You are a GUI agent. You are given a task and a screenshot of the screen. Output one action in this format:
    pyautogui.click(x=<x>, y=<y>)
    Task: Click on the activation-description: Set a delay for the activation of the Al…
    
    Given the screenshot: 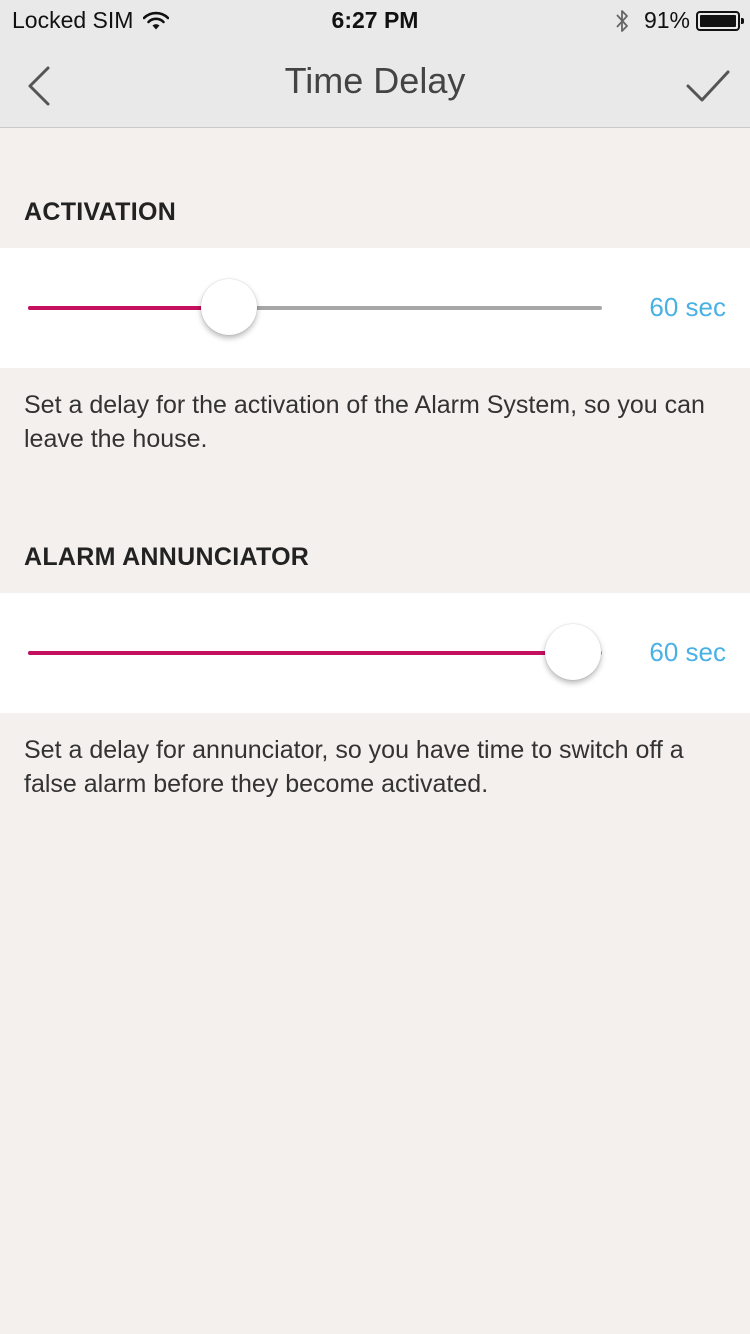 What is the action you would take?
    pyautogui.click(x=364, y=422)
    